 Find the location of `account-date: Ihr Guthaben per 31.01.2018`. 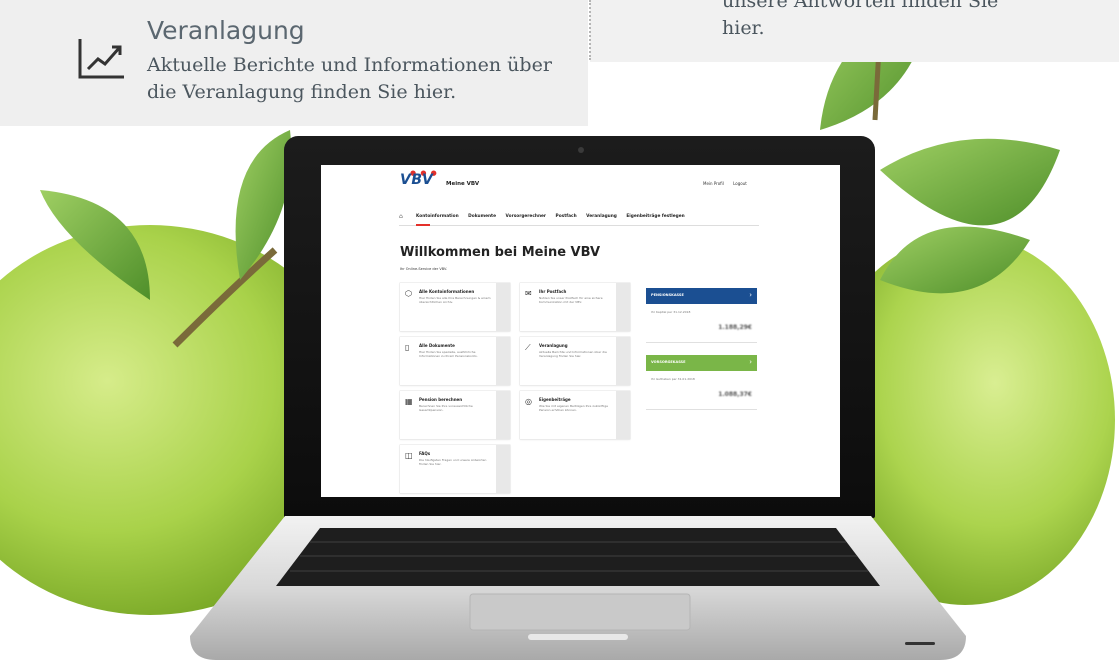

account-date: Ihr Guthaben per 31.01.2018 is located at coordinates (673, 379).